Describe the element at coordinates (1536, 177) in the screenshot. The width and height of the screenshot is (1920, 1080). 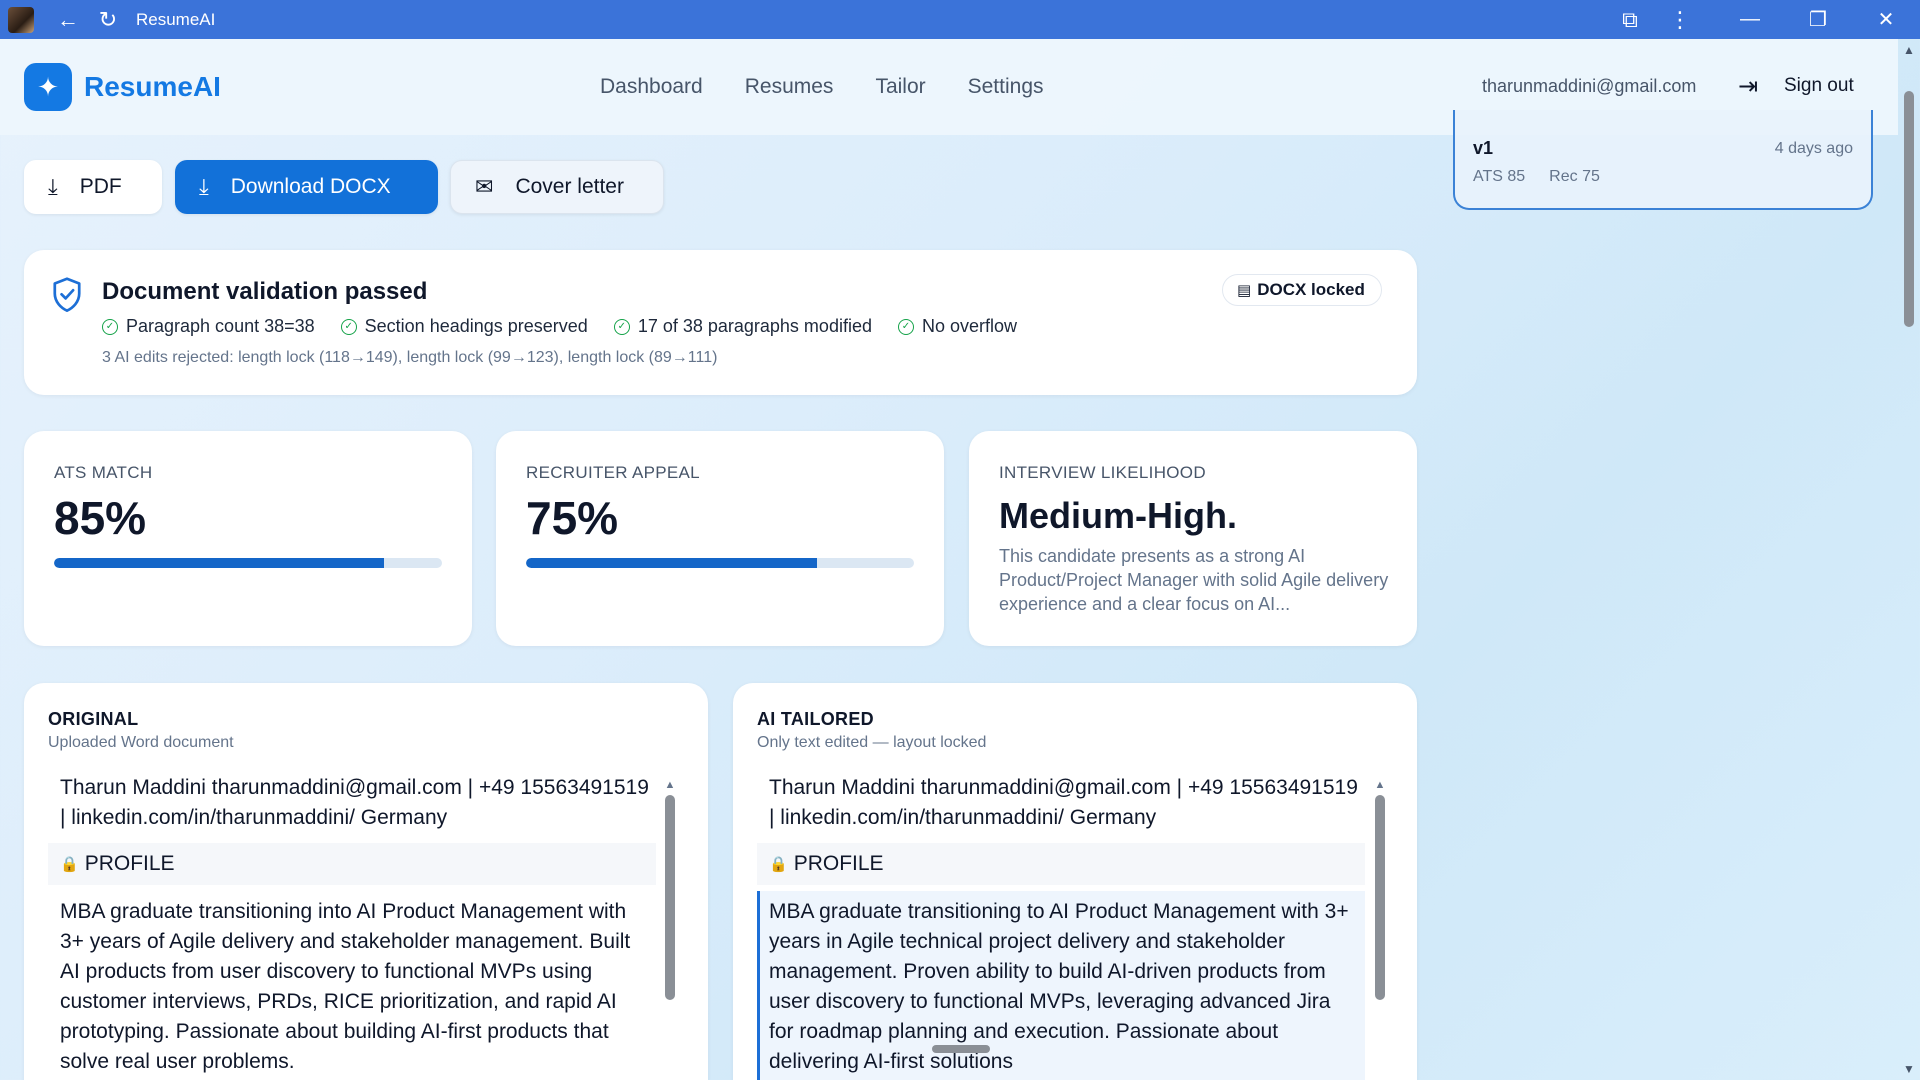
I see `version-stats: ATS 85 Rec 75` at that location.